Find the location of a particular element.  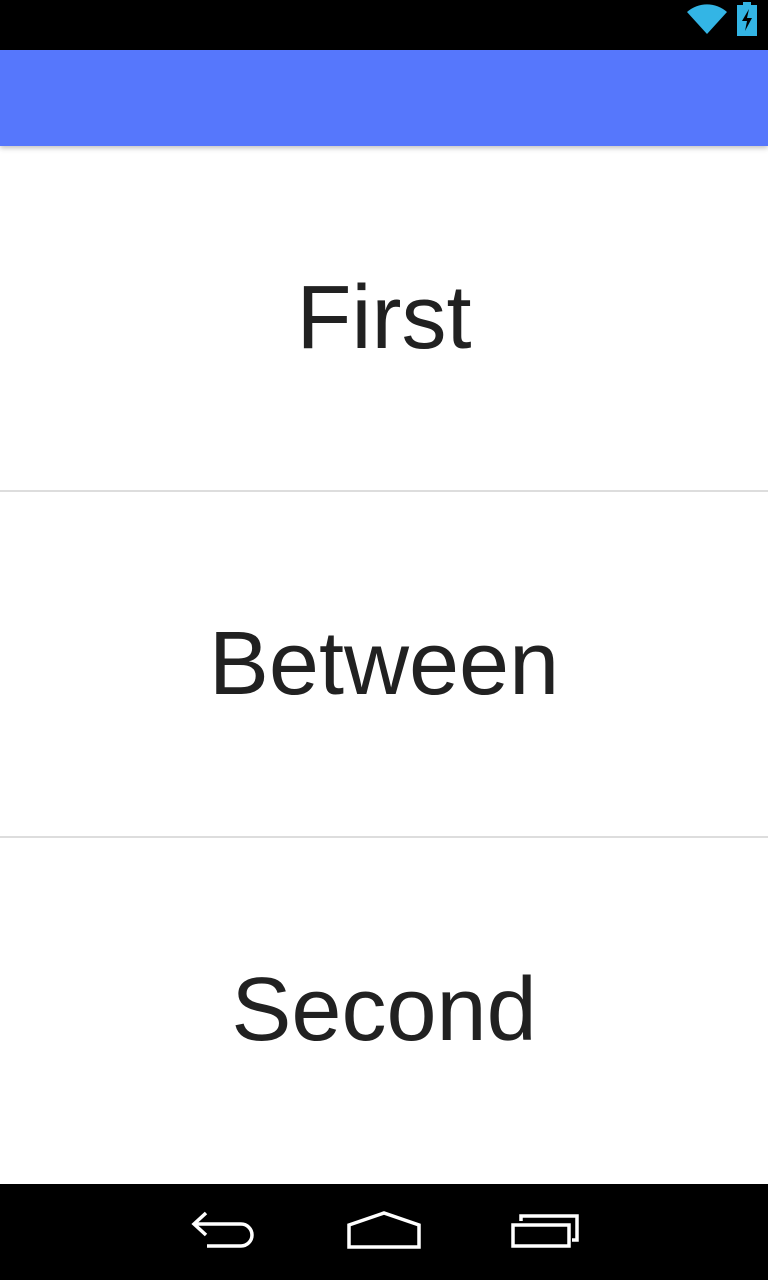

back-icon is located at coordinates (224, 1232).